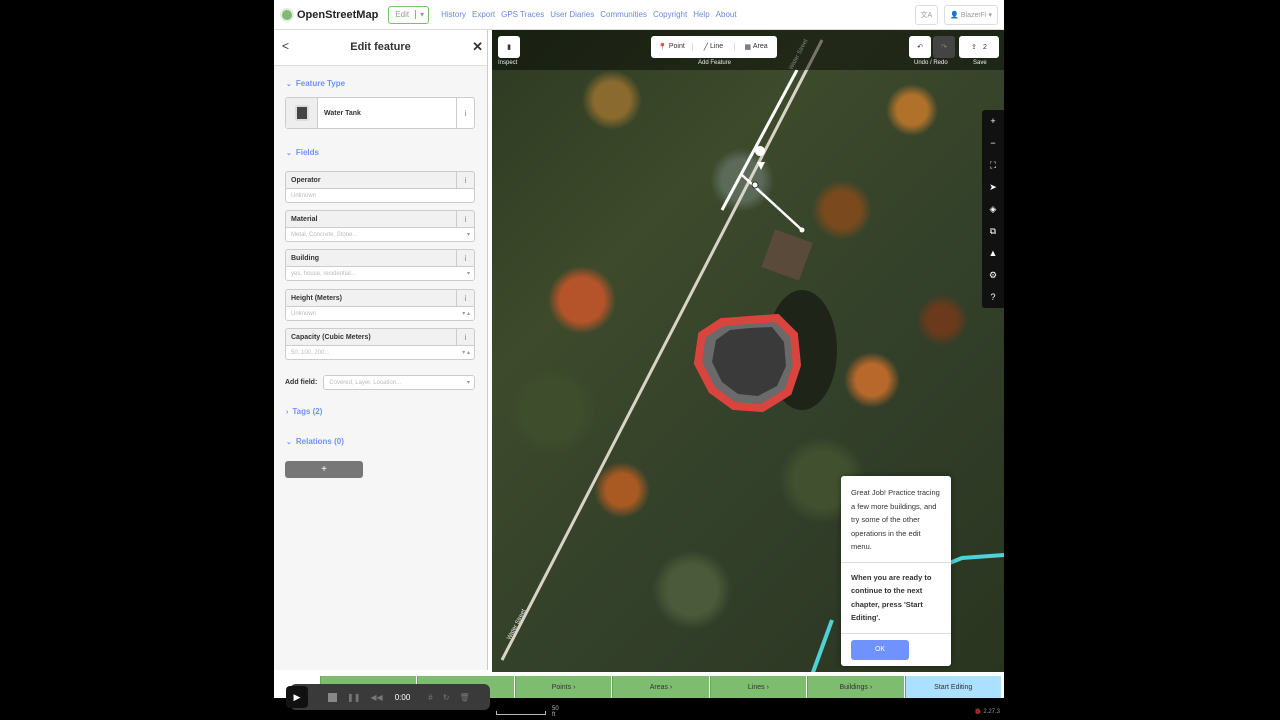 Image resolution: width=1280 pixels, height=720 pixels. What do you see at coordinates (758, 687) in the screenshot?
I see `chapter-lines: Lines ›` at bounding box center [758, 687].